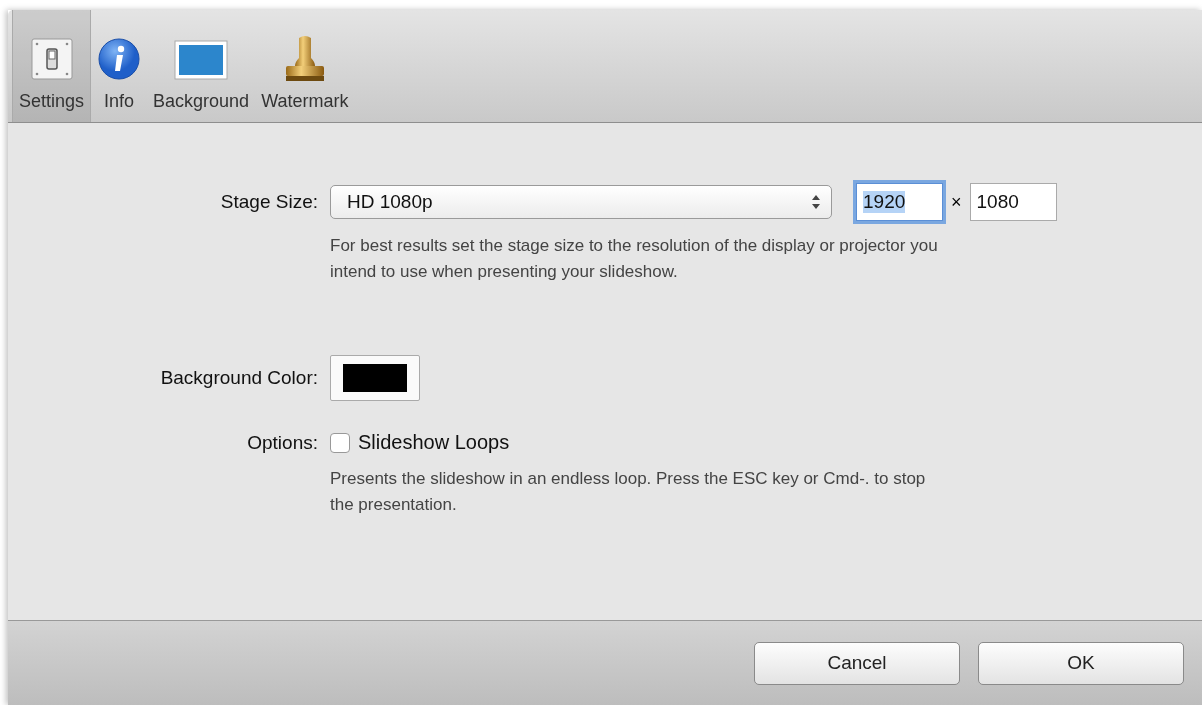 Image resolution: width=1202 pixels, height=705 pixels. What do you see at coordinates (434, 442) in the screenshot?
I see `checkbox-label: Slideshow Loops` at bounding box center [434, 442].